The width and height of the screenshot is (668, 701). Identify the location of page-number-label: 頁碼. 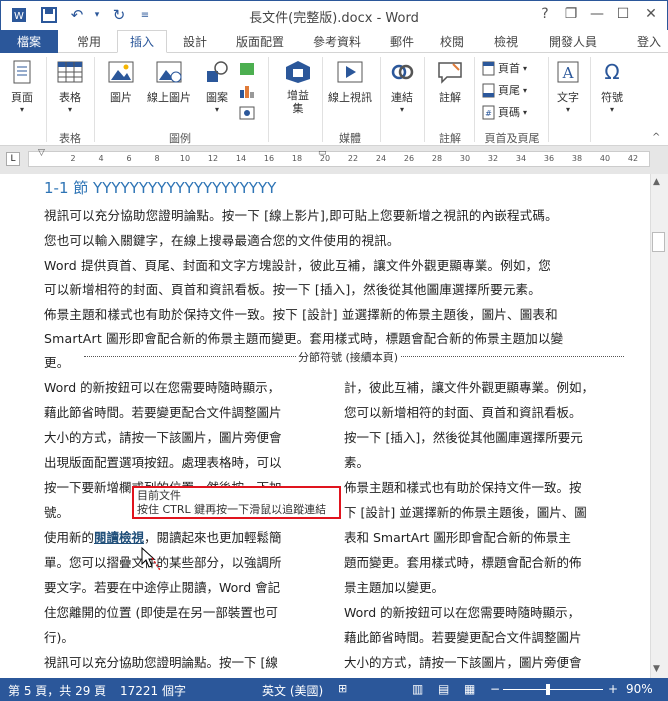
(509, 112).